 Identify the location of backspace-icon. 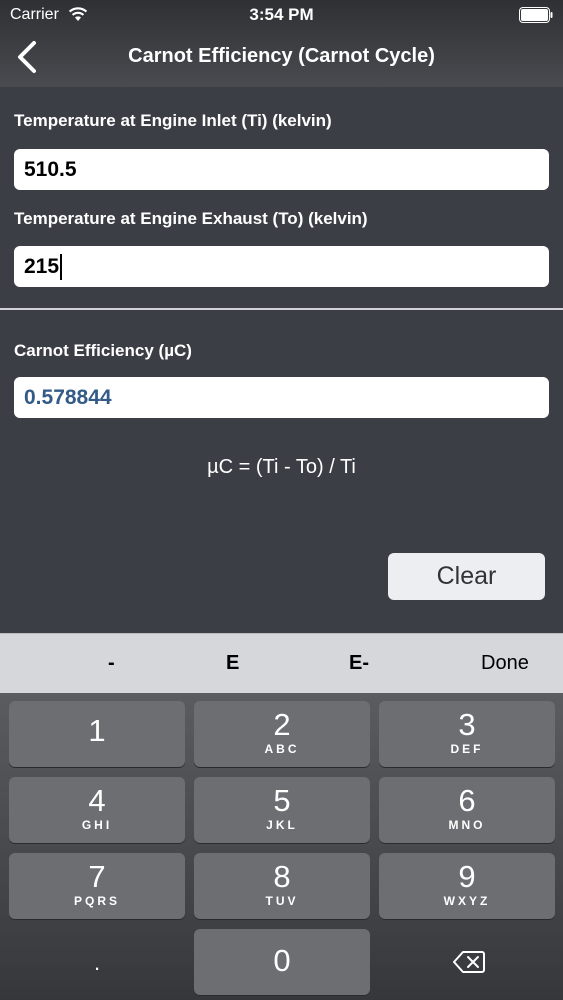
(469, 962).